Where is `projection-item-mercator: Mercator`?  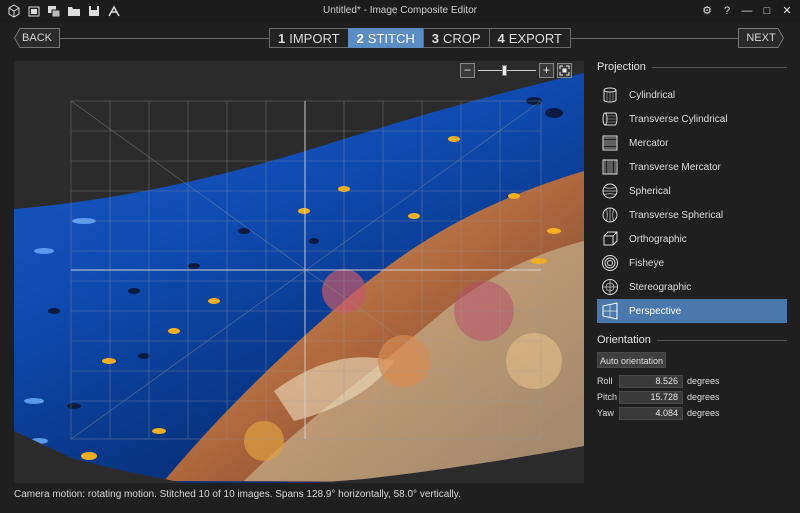
projection-item-mercator: Mercator is located at coordinates (692, 143).